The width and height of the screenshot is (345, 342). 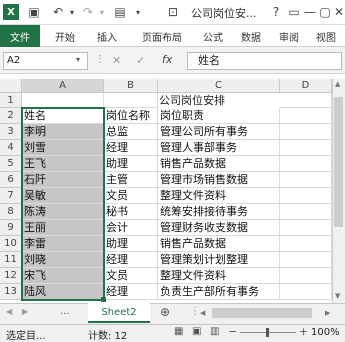 I want to click on cell-a4: 刘雪, so click(x=63, y=148).